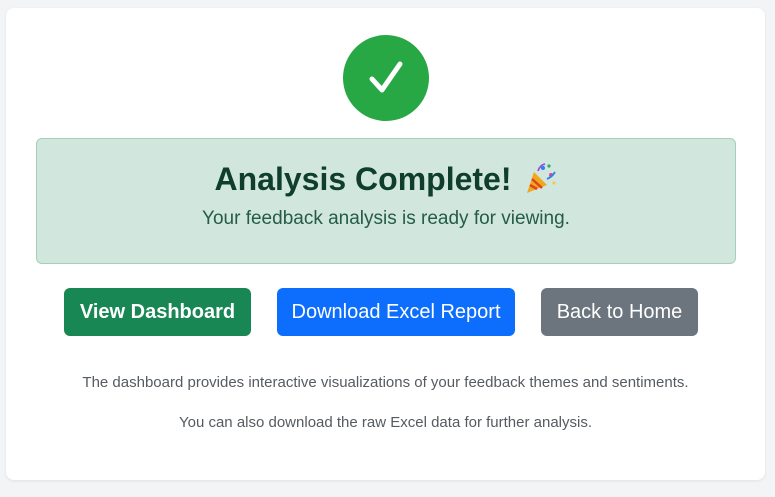 This screenshot has width=775, height=497. I want to click on success-badge, so click(386, 78).